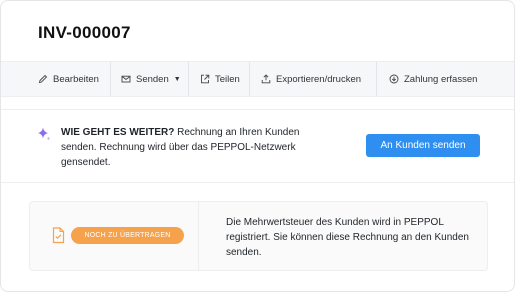 This screenshot has width=515, height=292. I want to click on pencil-icon, so click(43, 79).